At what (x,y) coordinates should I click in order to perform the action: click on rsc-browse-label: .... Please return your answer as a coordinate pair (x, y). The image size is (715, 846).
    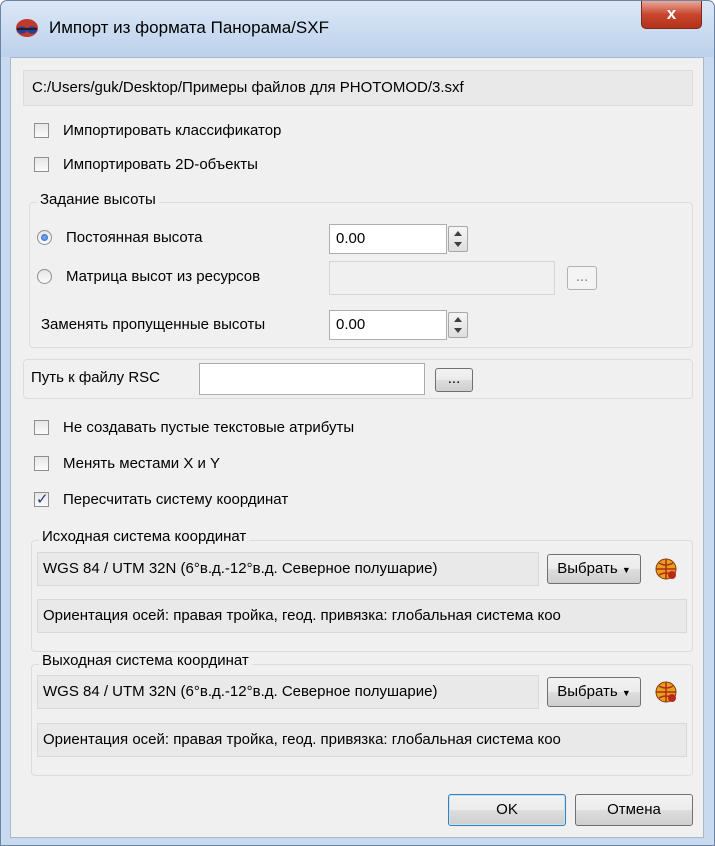
    Looking at the image, I should click on (454, 378).